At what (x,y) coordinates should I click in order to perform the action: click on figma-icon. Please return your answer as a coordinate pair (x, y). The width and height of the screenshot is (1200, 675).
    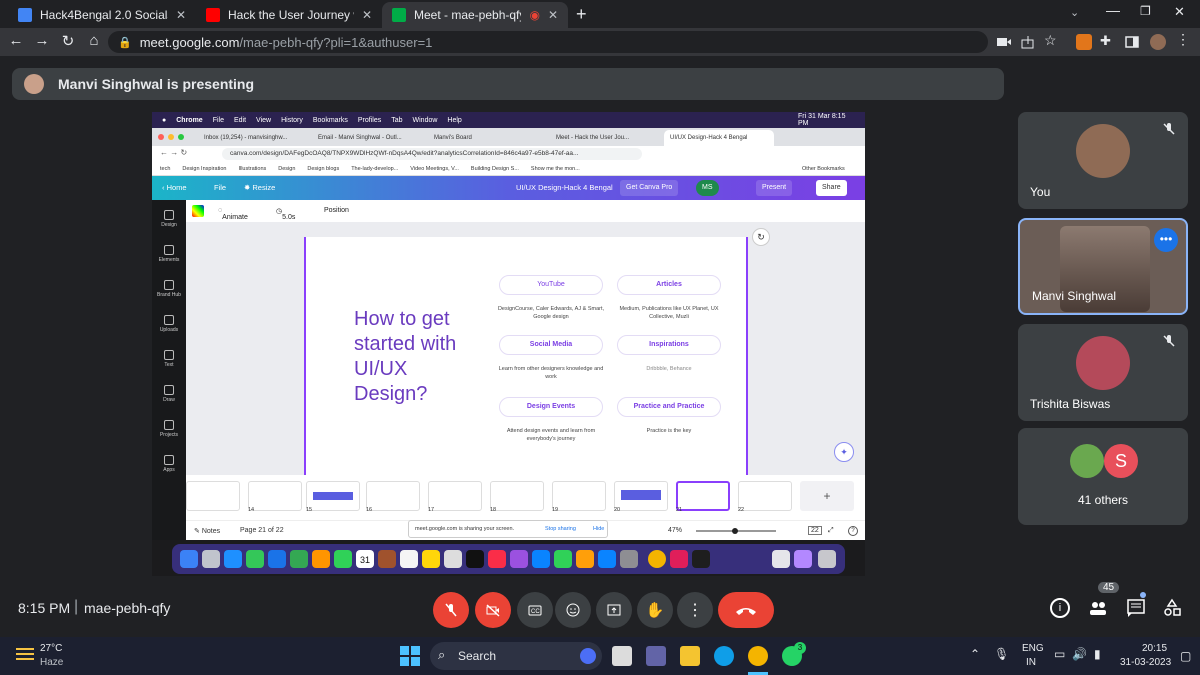
    Looking at the image, I should click on (701, 559).